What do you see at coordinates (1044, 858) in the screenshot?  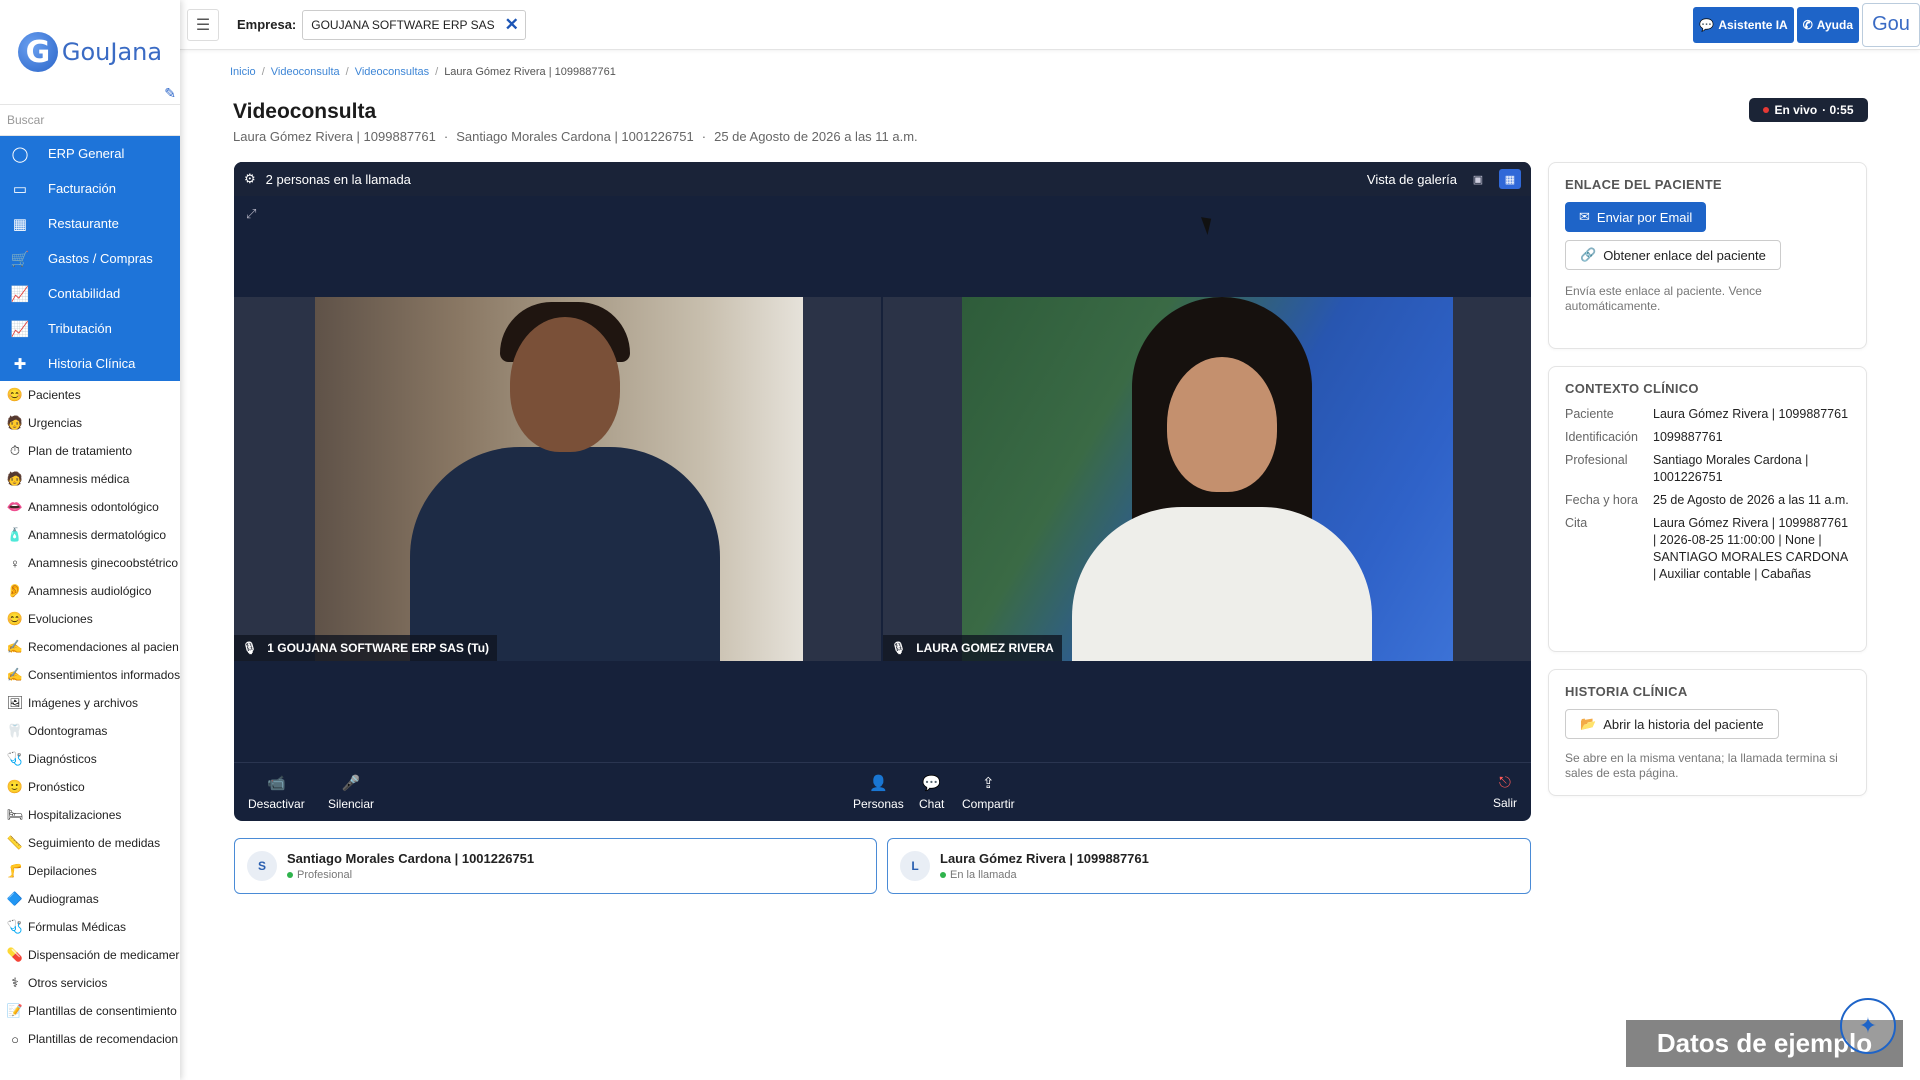 I see `participant-name: Laura Gómez Rivera | 1099887761` at bounding box center [1044, 858].